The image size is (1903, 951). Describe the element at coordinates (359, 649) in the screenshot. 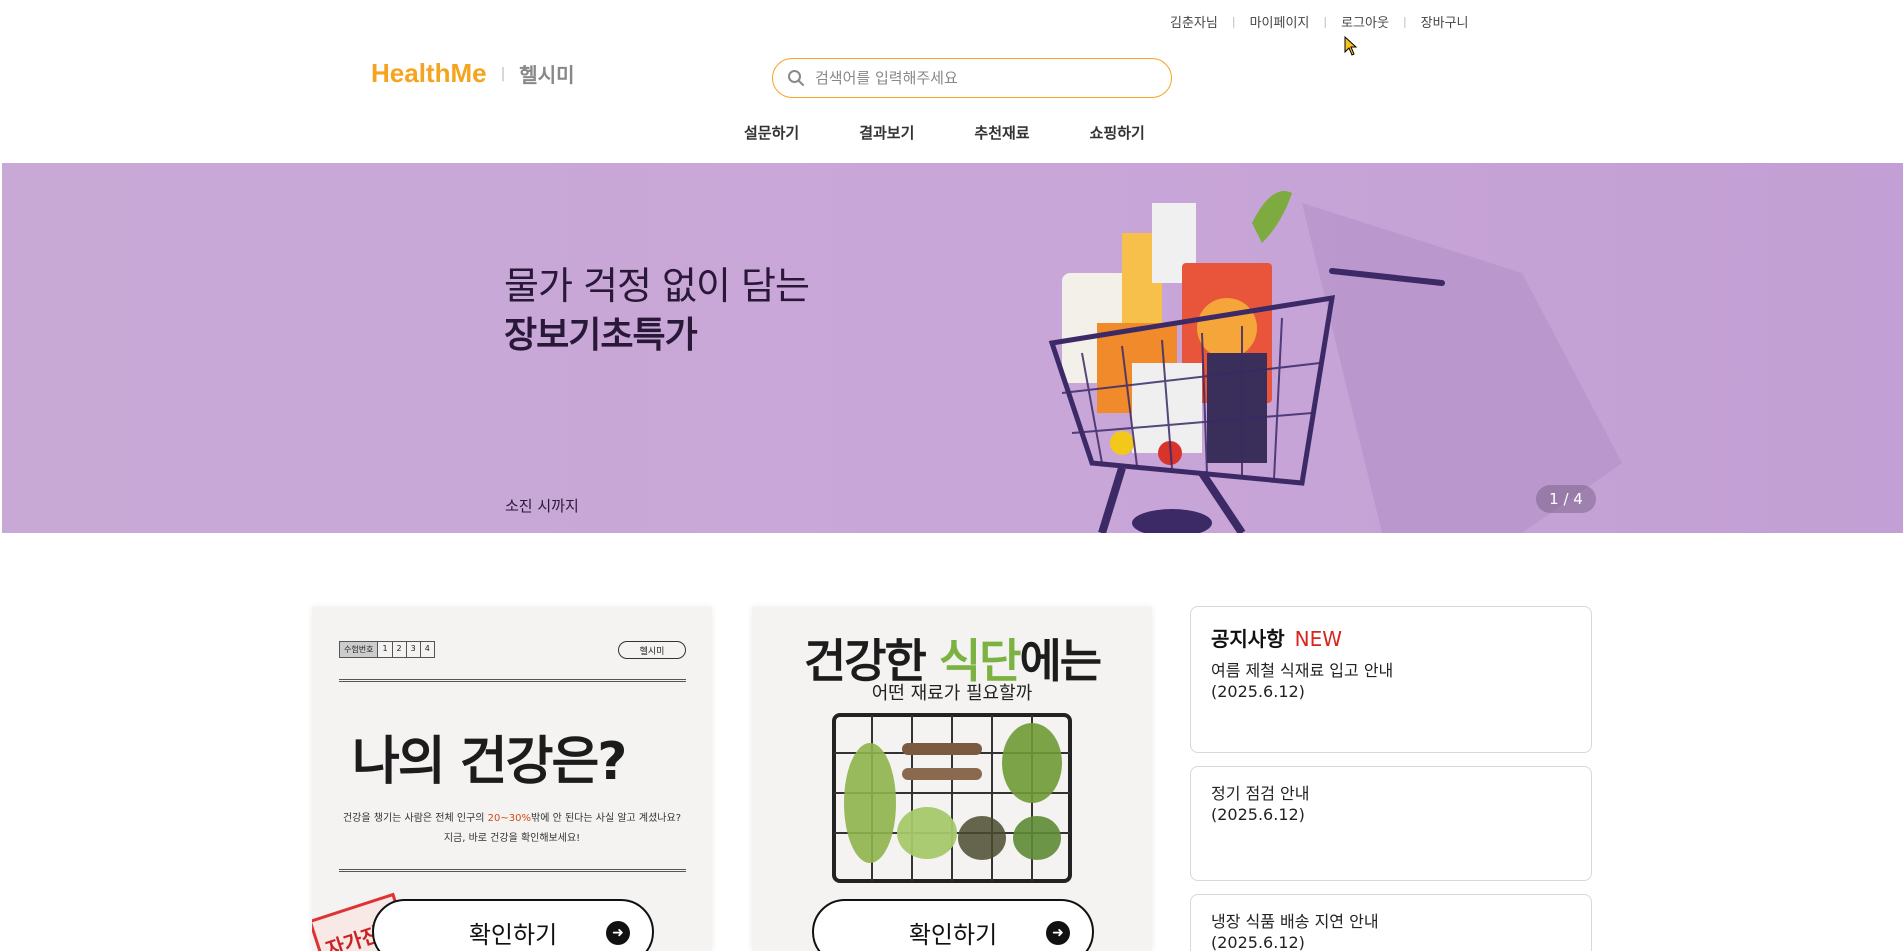

I see `exam-label: 수험번호` at that location.